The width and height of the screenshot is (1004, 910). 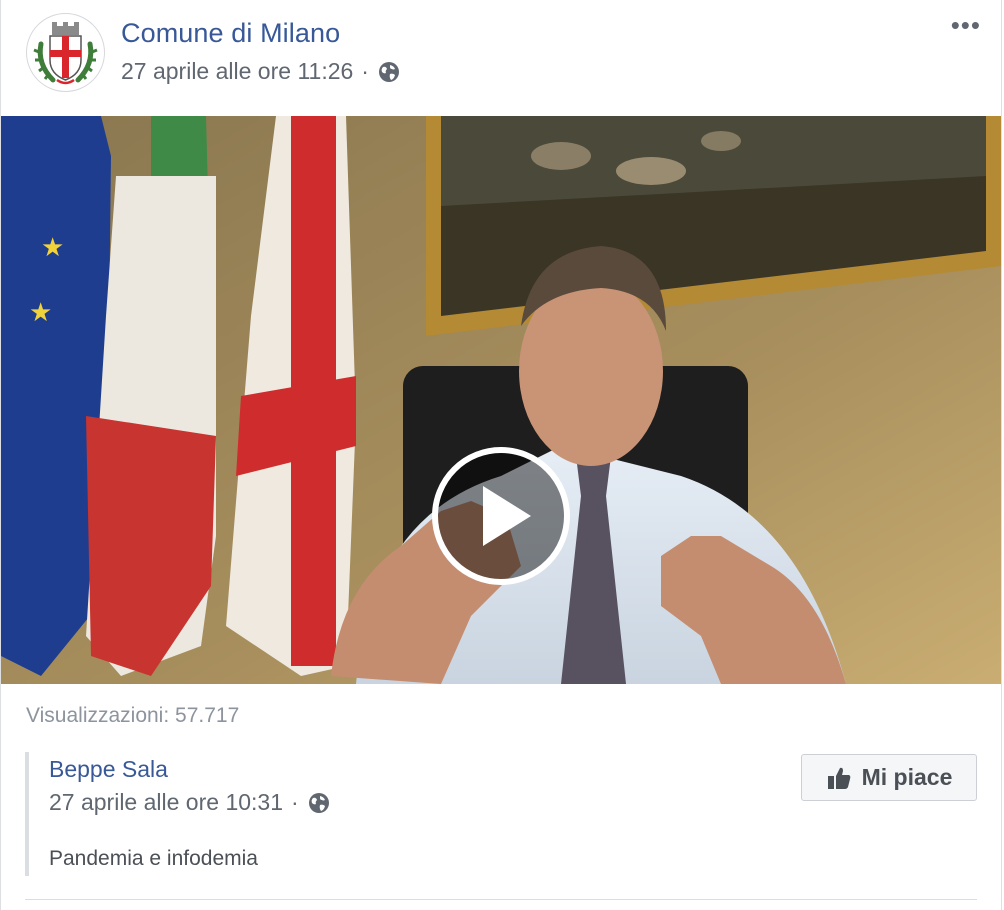 I want to click on post-timestamp: 27 aprile alle ore 11:26, so click(x=237, y=71).